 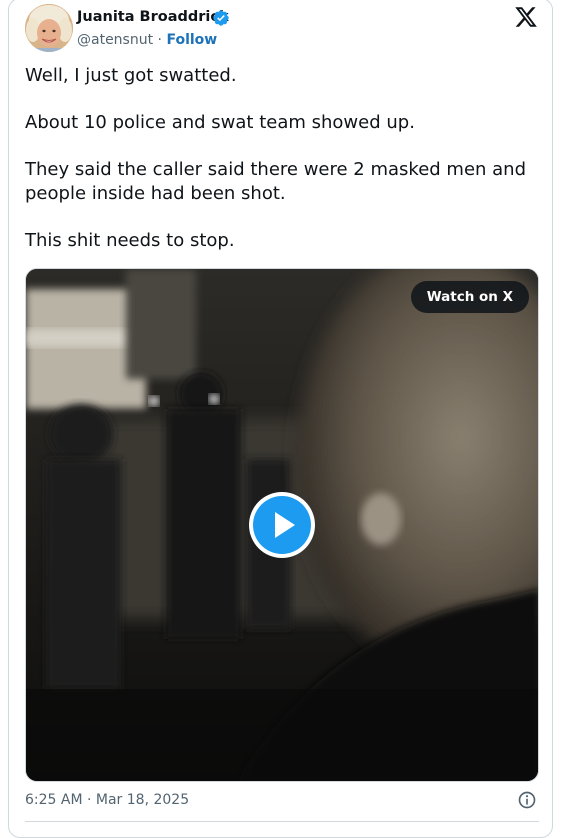 I want to click on play-icon, so click(x=285, y=525).